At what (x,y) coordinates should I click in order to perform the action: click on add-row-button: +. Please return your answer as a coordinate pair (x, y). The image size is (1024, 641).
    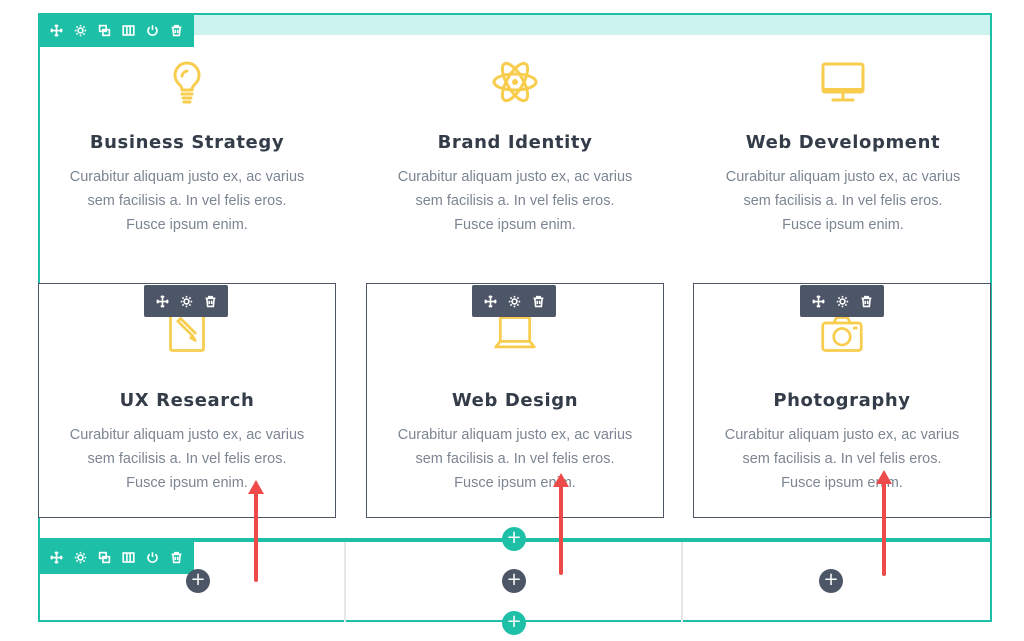
    Looking at the image, I should click on (514, 539).